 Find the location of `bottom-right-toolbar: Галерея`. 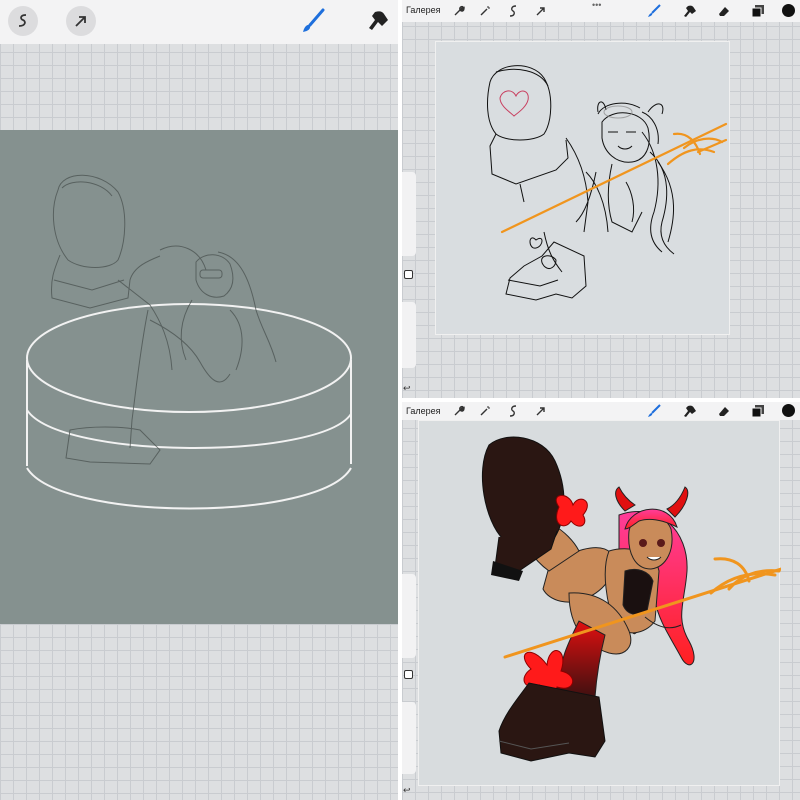

bottom-right-toolbar: Галерея is located at coordinates (601, 411).